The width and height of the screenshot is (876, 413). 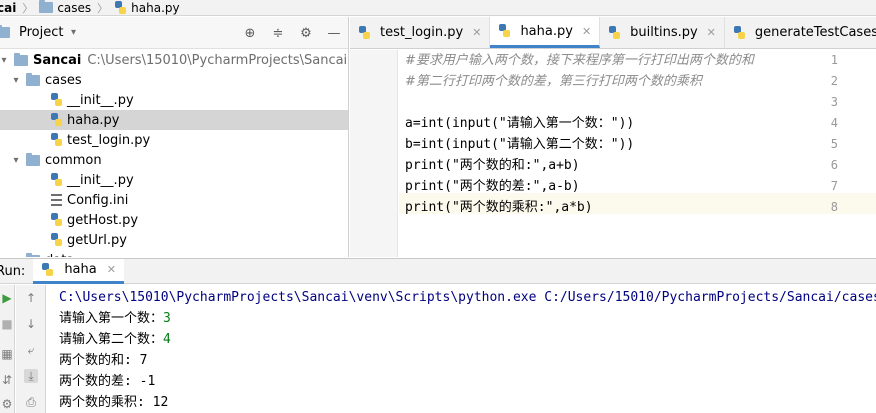 I want to click on tab-label: builtins.py, so click(x=664, y=32).